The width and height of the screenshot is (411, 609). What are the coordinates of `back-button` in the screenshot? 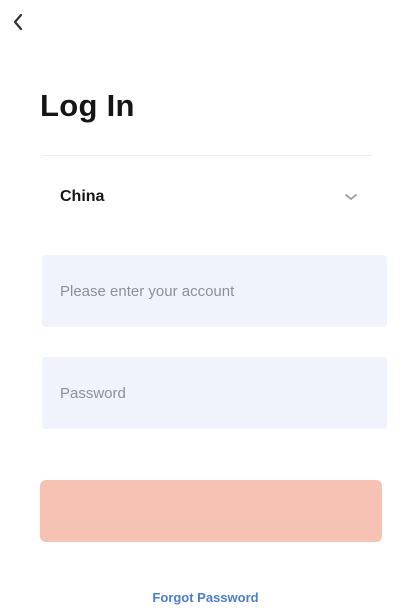 It's located at (18, 24).